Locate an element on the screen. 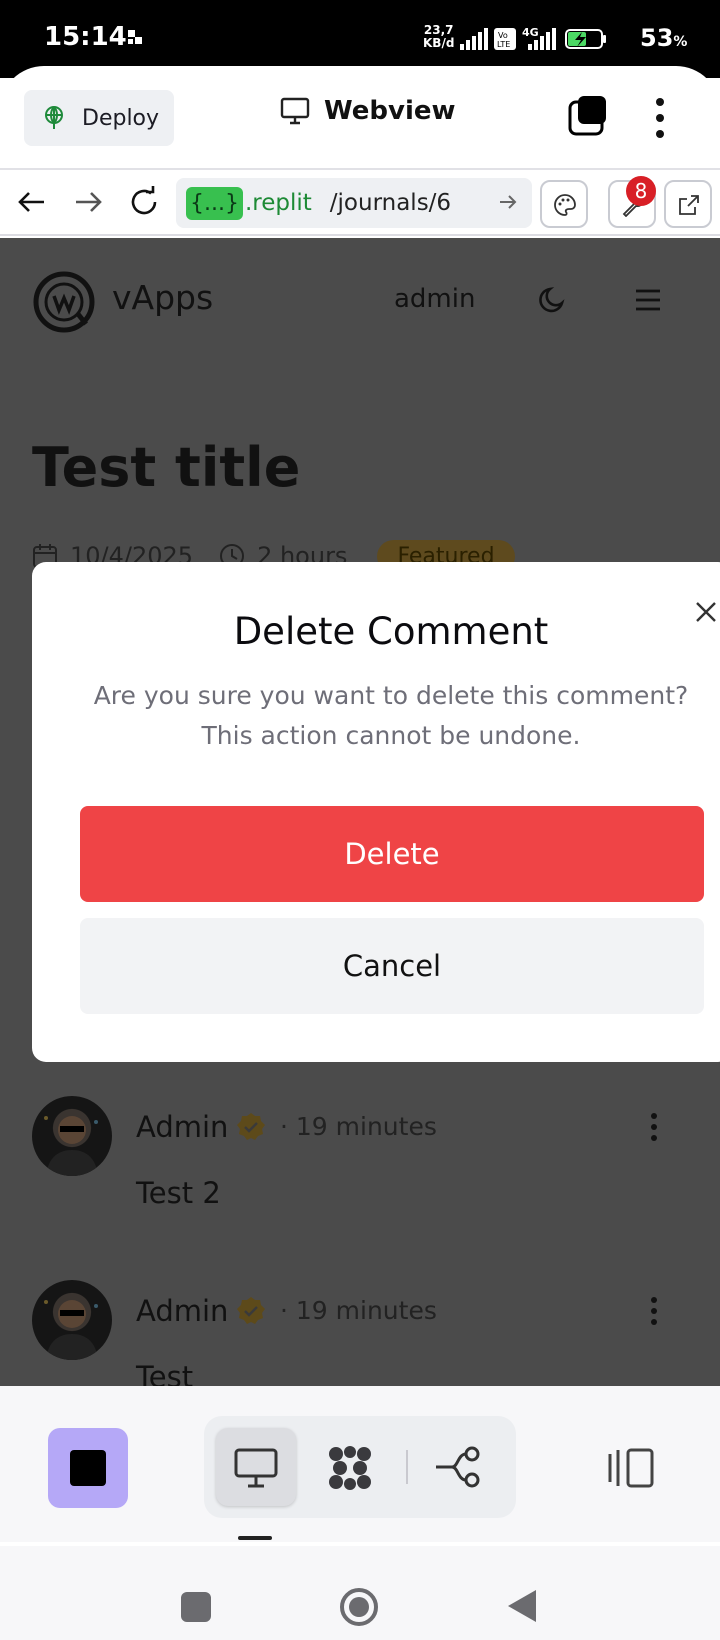  deploy-label: Deploy is located at coordinates (121, 118).